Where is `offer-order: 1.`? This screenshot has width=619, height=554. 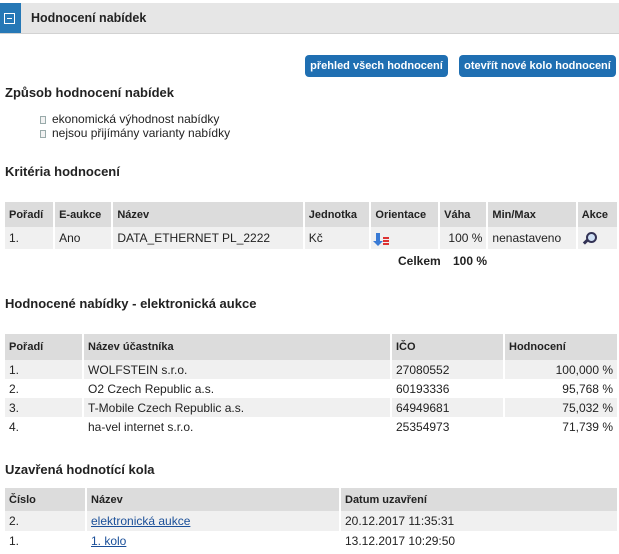
offer-order: 1. is located at coordinates (44, 369).